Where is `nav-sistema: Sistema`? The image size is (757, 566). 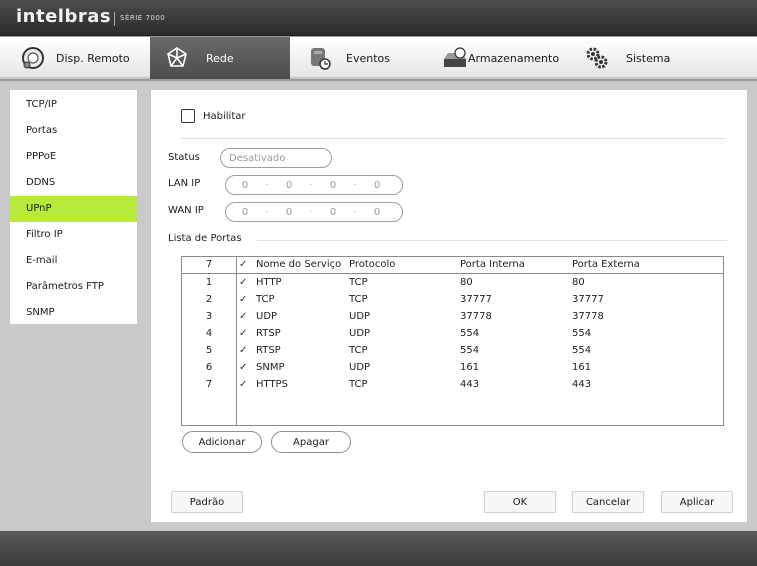
nav-sistema: Sistema is located at coordinates (663, 58).